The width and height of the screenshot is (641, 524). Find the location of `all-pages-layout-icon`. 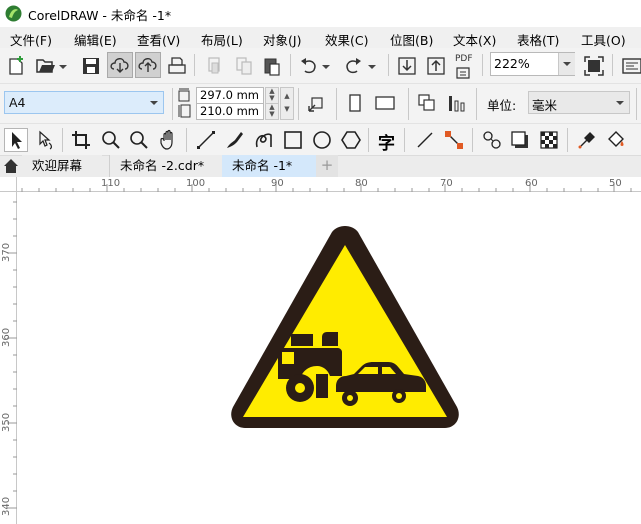

all-pages-layout-icon is located at coordinates (427, 103).